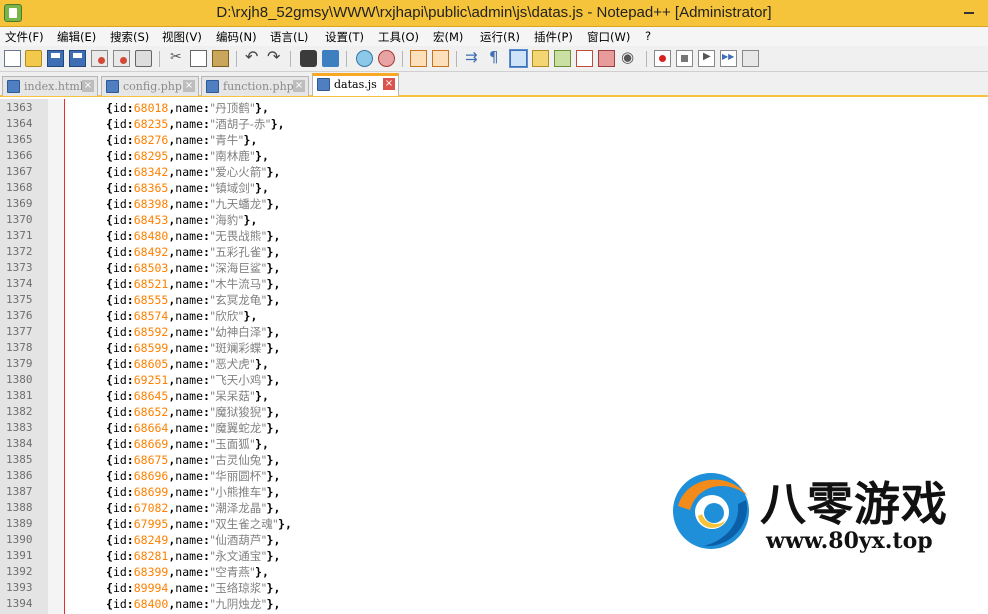 This screenshot has width=988, height=614. What do you see at coordinates (274, 57) in the screenshot?
I see `redo-icon` at bounding box center [274, 57].